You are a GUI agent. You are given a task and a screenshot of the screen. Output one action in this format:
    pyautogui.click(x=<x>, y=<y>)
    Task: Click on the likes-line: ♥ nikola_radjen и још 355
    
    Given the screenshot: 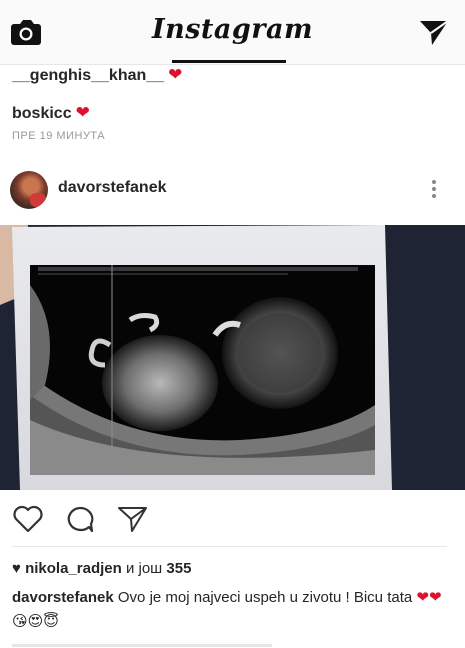 What is the action you would take?
    pyautogui.click(x=101, y=568)
    